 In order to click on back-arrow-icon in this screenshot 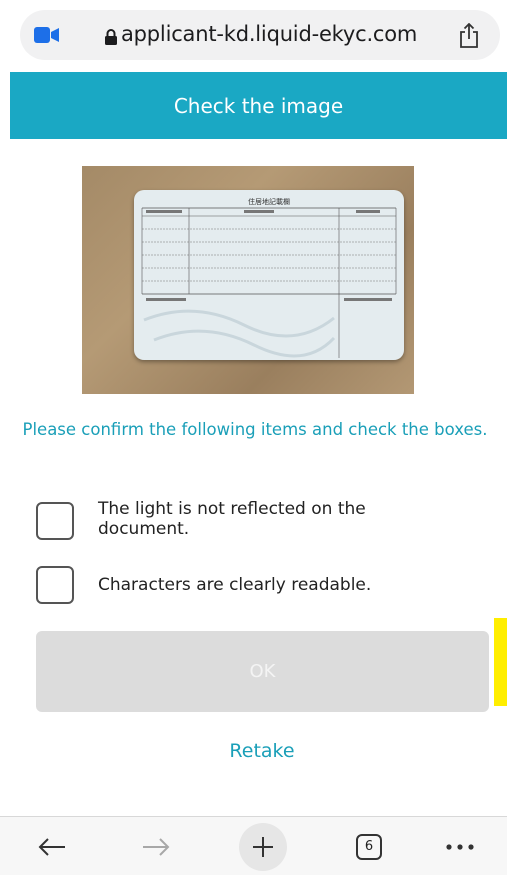, I will do `click(51, 846)`.